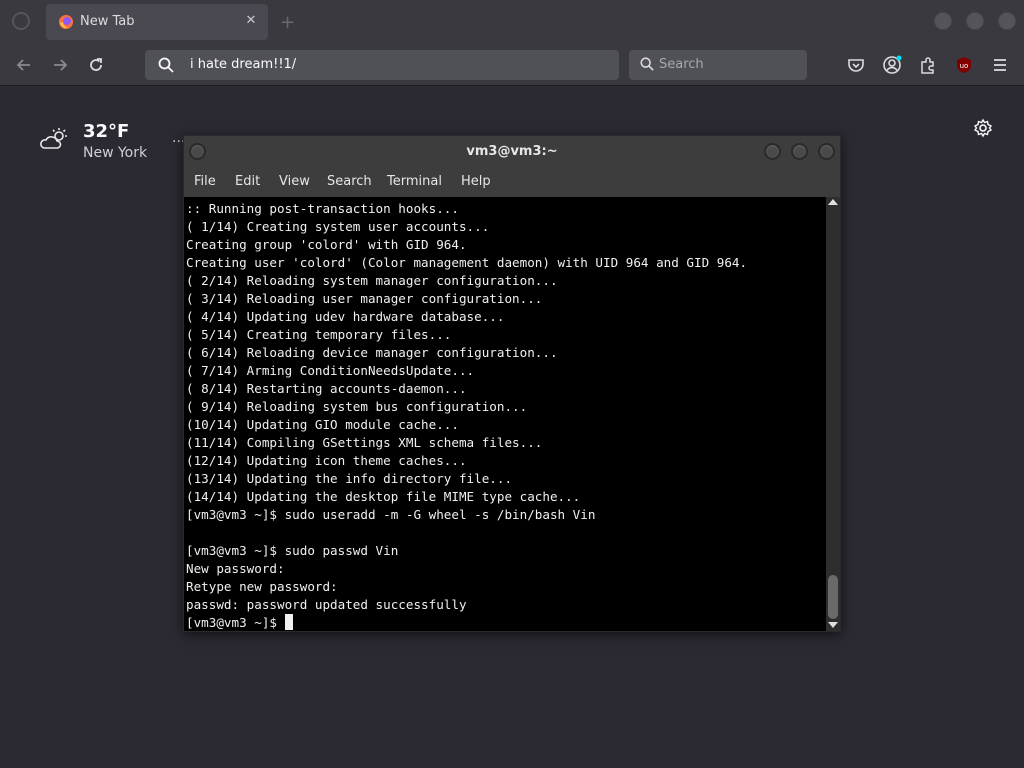  What do you see at coordinates (826, 151) in the screenshot?
I see `terminal-close-button` at bounding box center [826, 151].